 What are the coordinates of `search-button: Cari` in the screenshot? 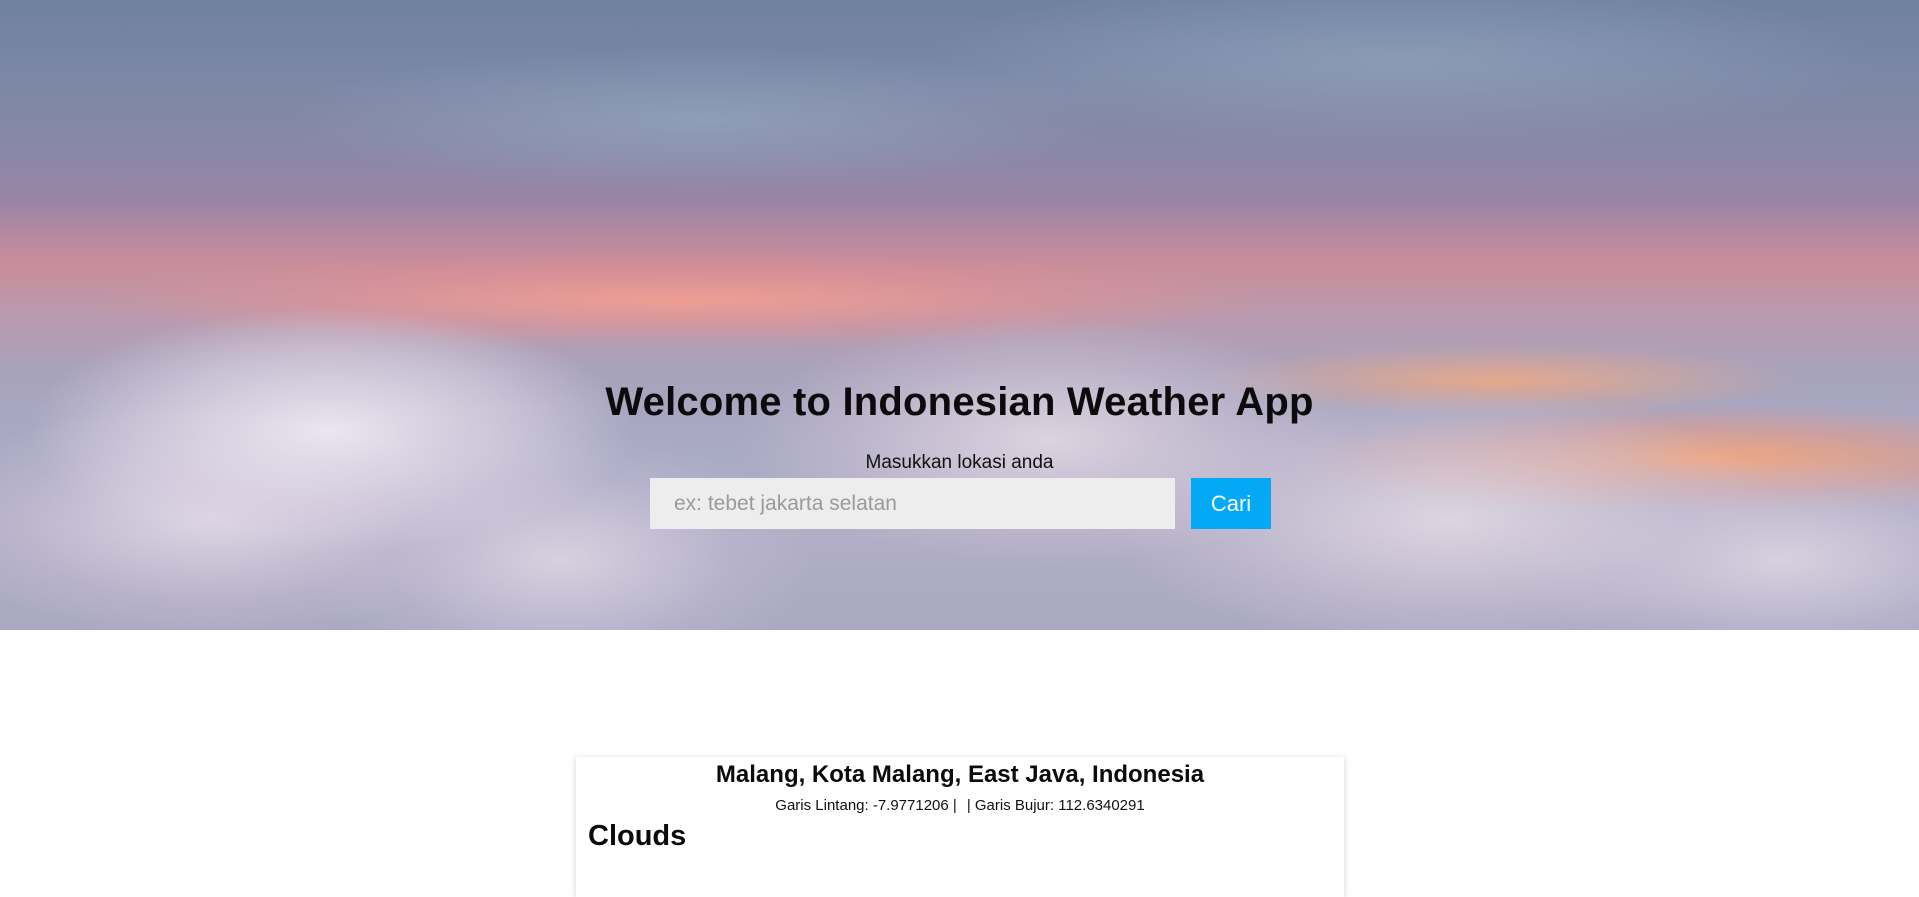 It's located at (1231, 503).